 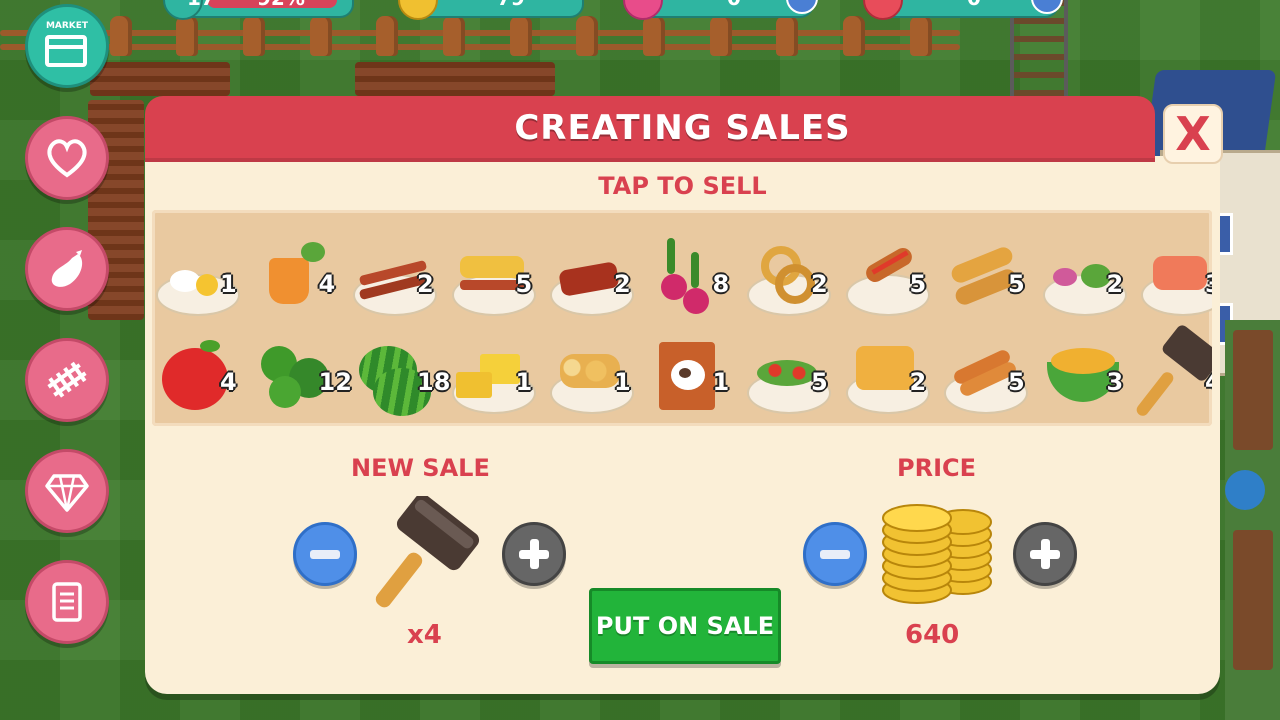 What do you see at coordinates (301, 368) in the screenshot?
I see `inventory-item: 12` at bounding box center [301, 368].